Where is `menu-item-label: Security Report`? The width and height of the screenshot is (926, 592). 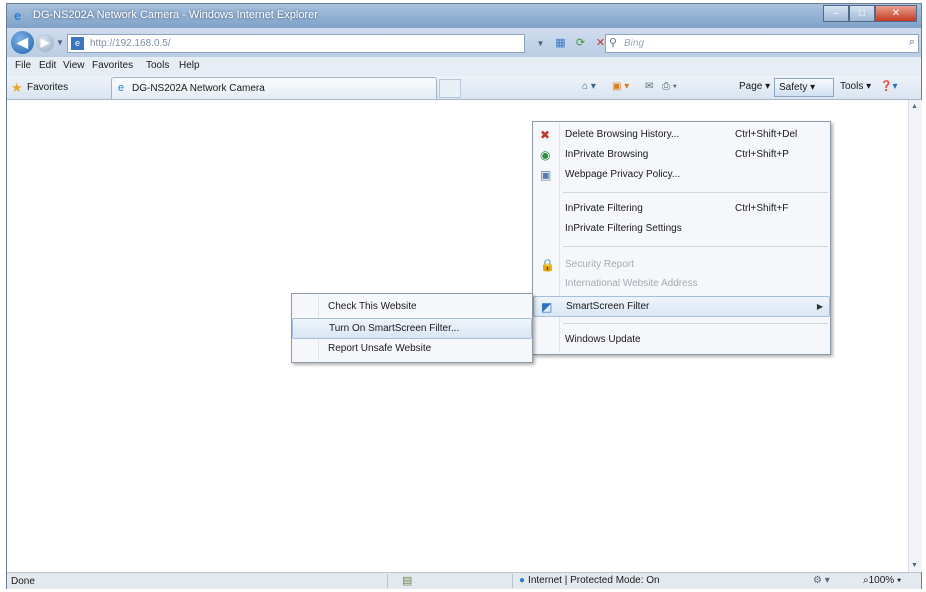 menu-item-label: Security Report is located at coordinates (599, 264).